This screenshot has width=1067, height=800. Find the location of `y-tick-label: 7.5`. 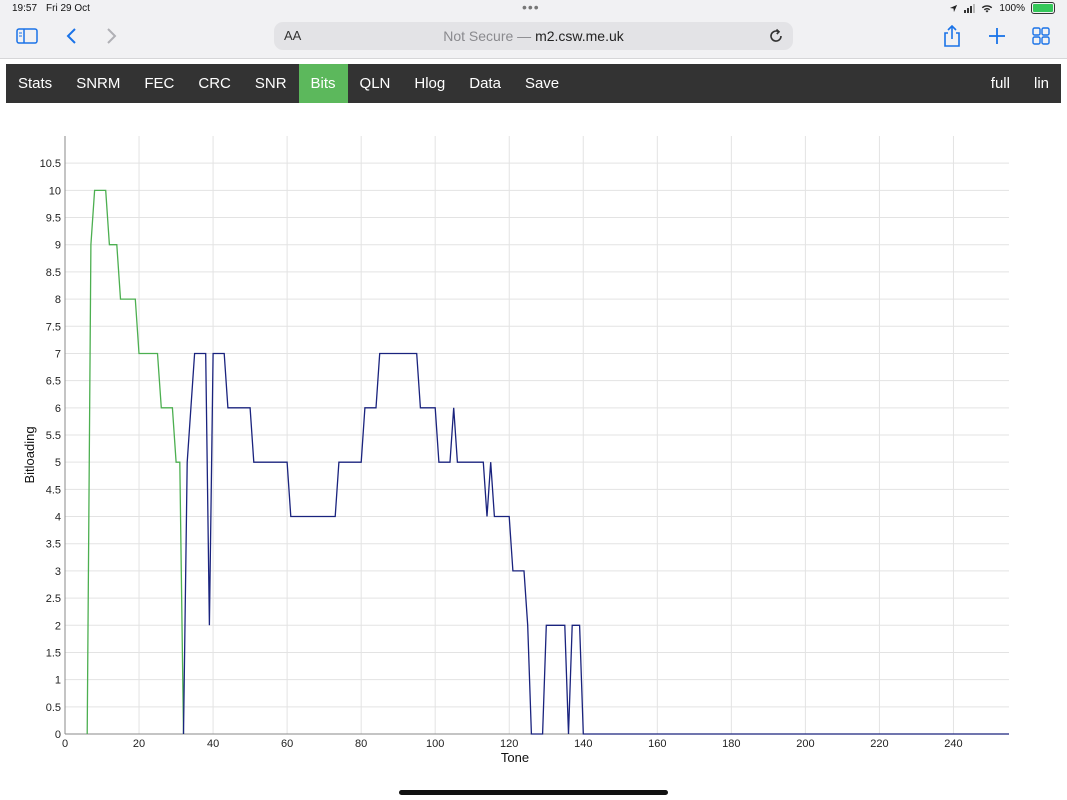

y-tick-label: 7.5 is located at coordinates (53, 327).